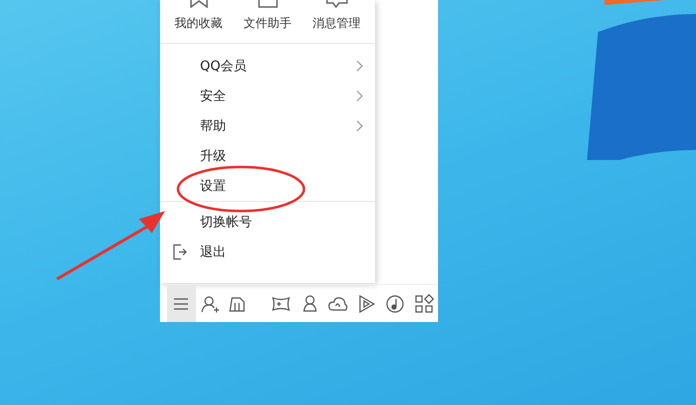 This screenshot has height=405, width=696. Describe the element at coordinates (336, 4) in the screenshot. I see `speech-bubble-icon` at that location.